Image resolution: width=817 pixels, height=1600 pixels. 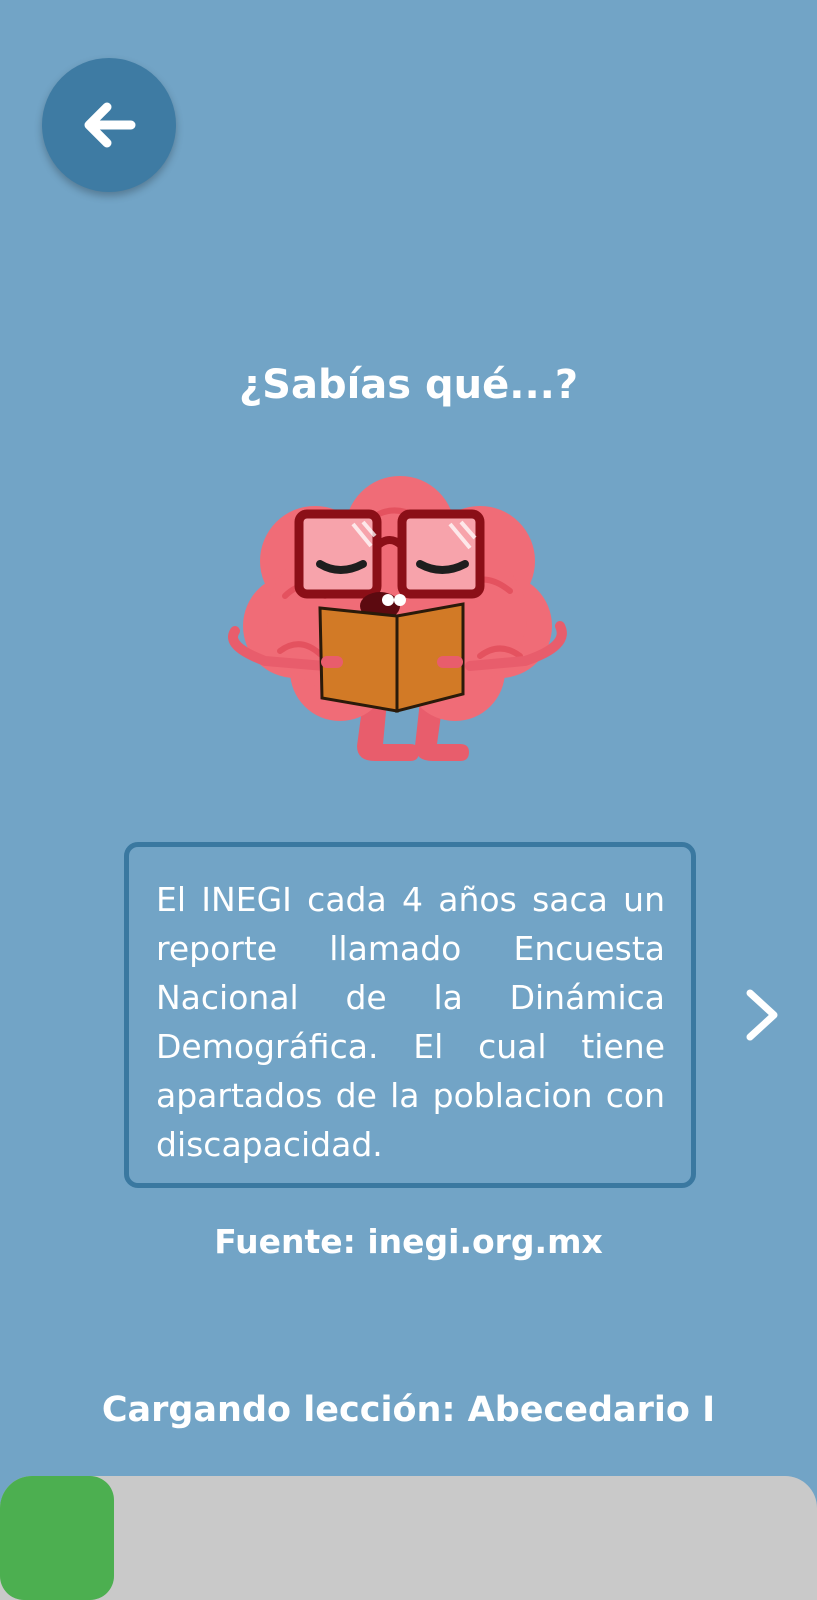 What do you see at coordinates (408, 1410) in the screenshot?
I see `loading-label: Cargando lección: Abecedario I` at bounding box center [408, 1410].